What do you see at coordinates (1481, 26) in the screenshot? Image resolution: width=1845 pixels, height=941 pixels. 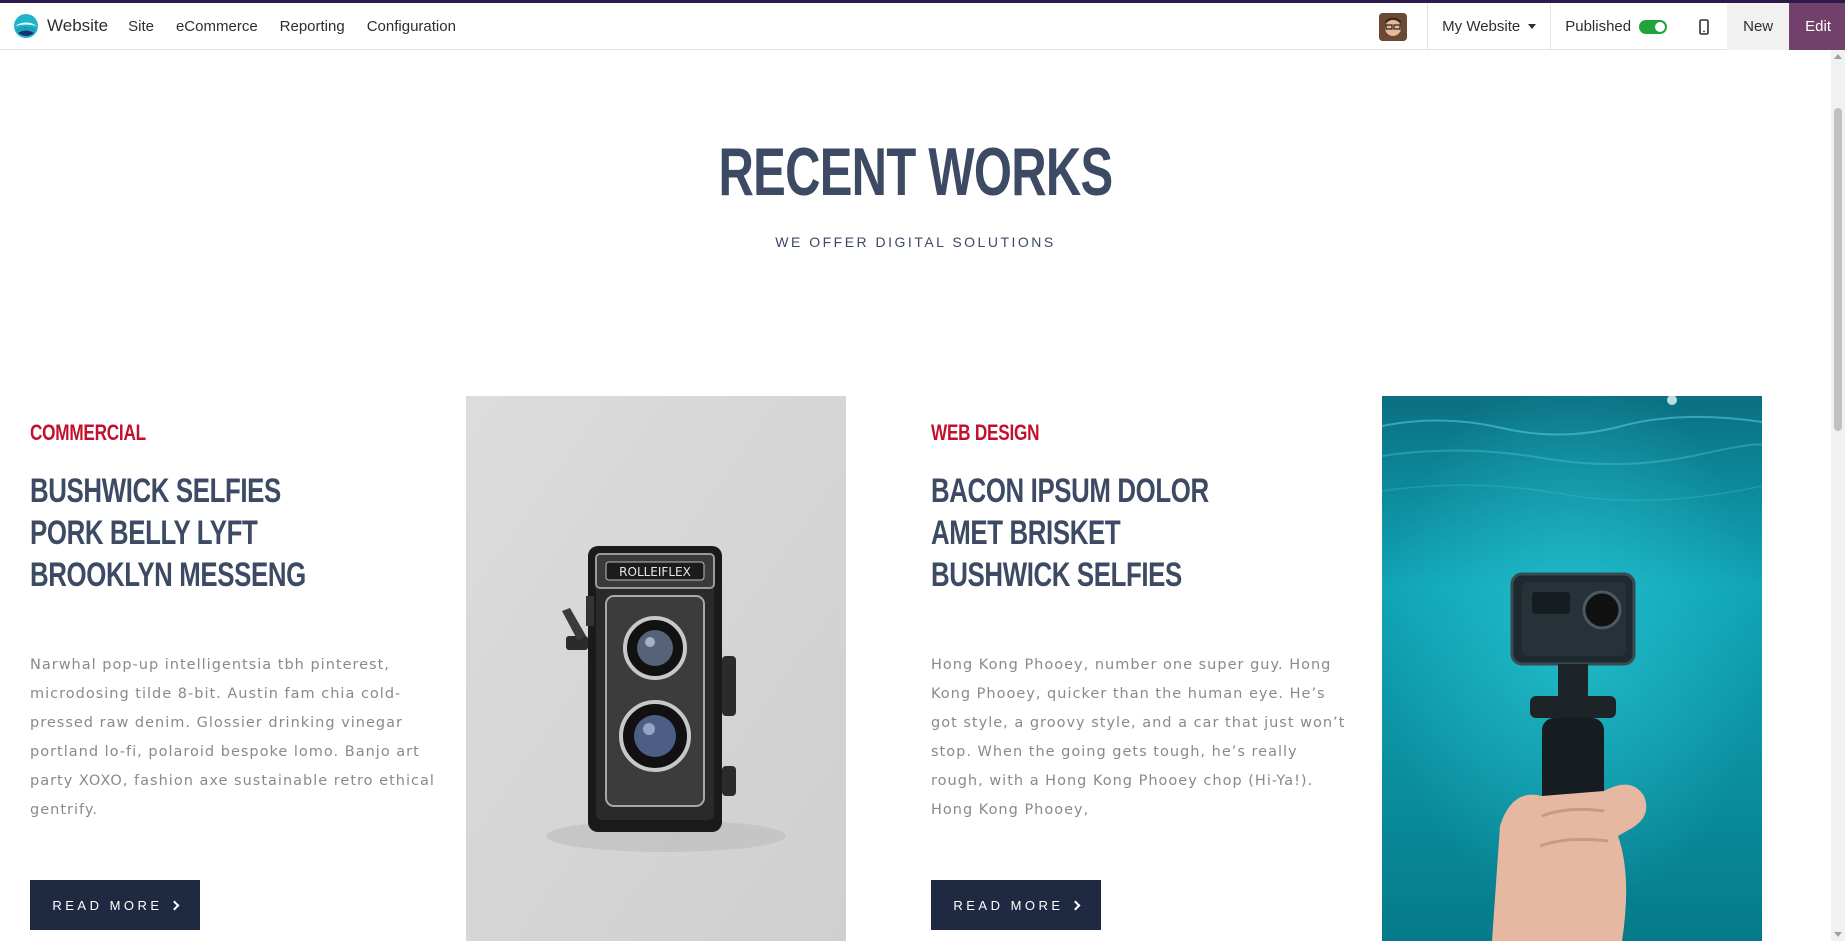 I see `website-selector-label: My Website` at bounding box center [1481, 26].